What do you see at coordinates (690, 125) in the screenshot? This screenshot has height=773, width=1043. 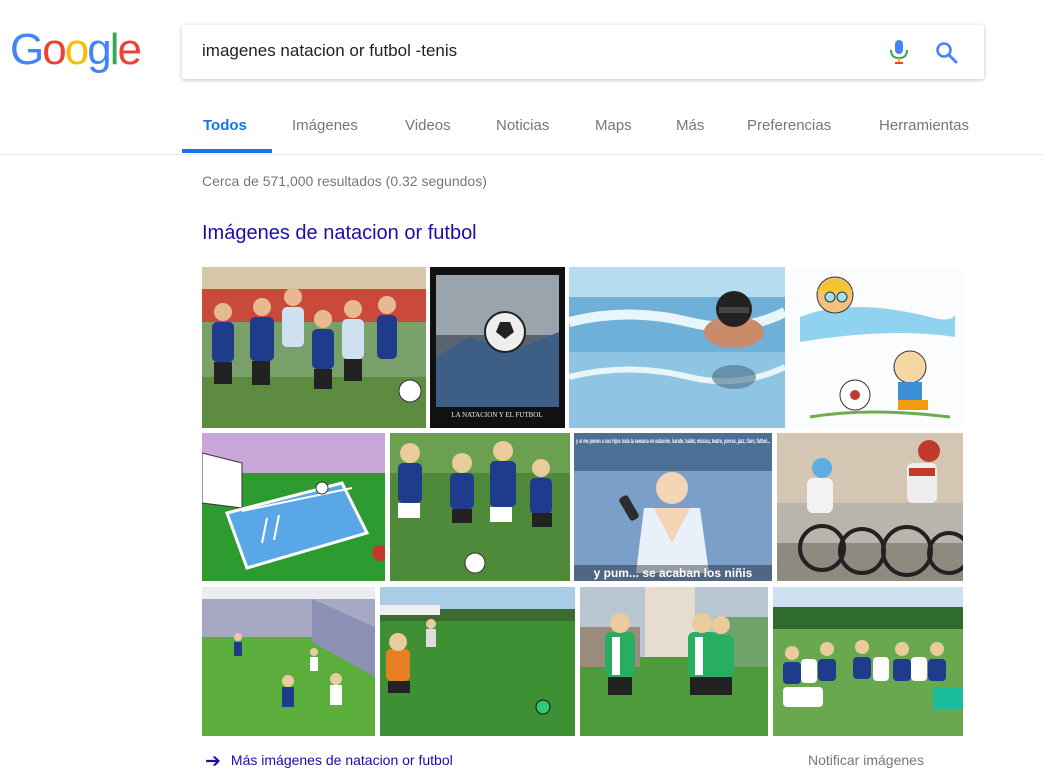 I see `tab-mas: Más` at bounding box center [690, 125].